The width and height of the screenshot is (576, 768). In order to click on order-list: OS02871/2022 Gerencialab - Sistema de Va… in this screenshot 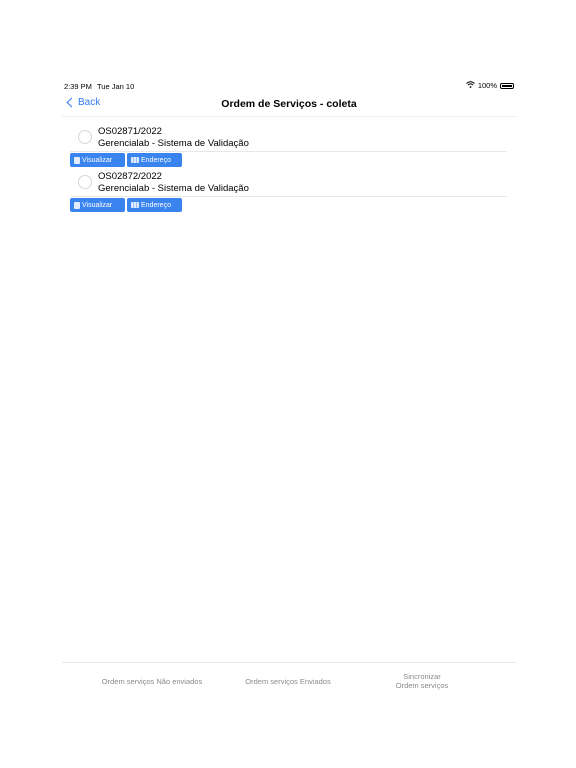, I will do `click(288, 169)`.